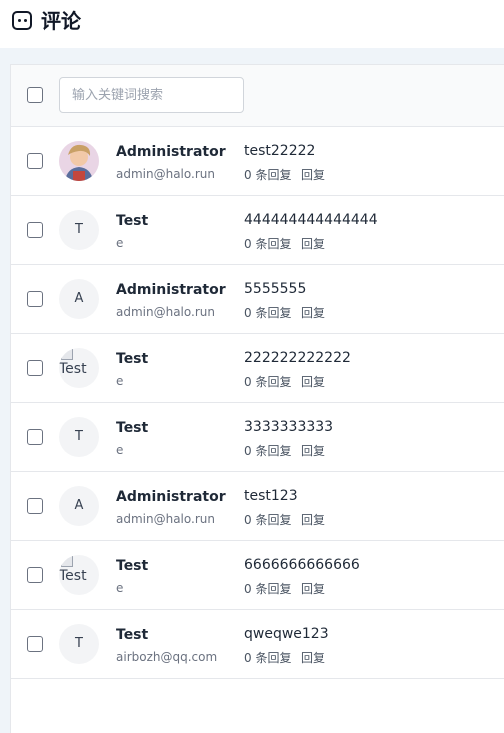  Describe the element at coordinates (302, 565) in the screenshot. I see `comment-content: 6666666666666` at that location.